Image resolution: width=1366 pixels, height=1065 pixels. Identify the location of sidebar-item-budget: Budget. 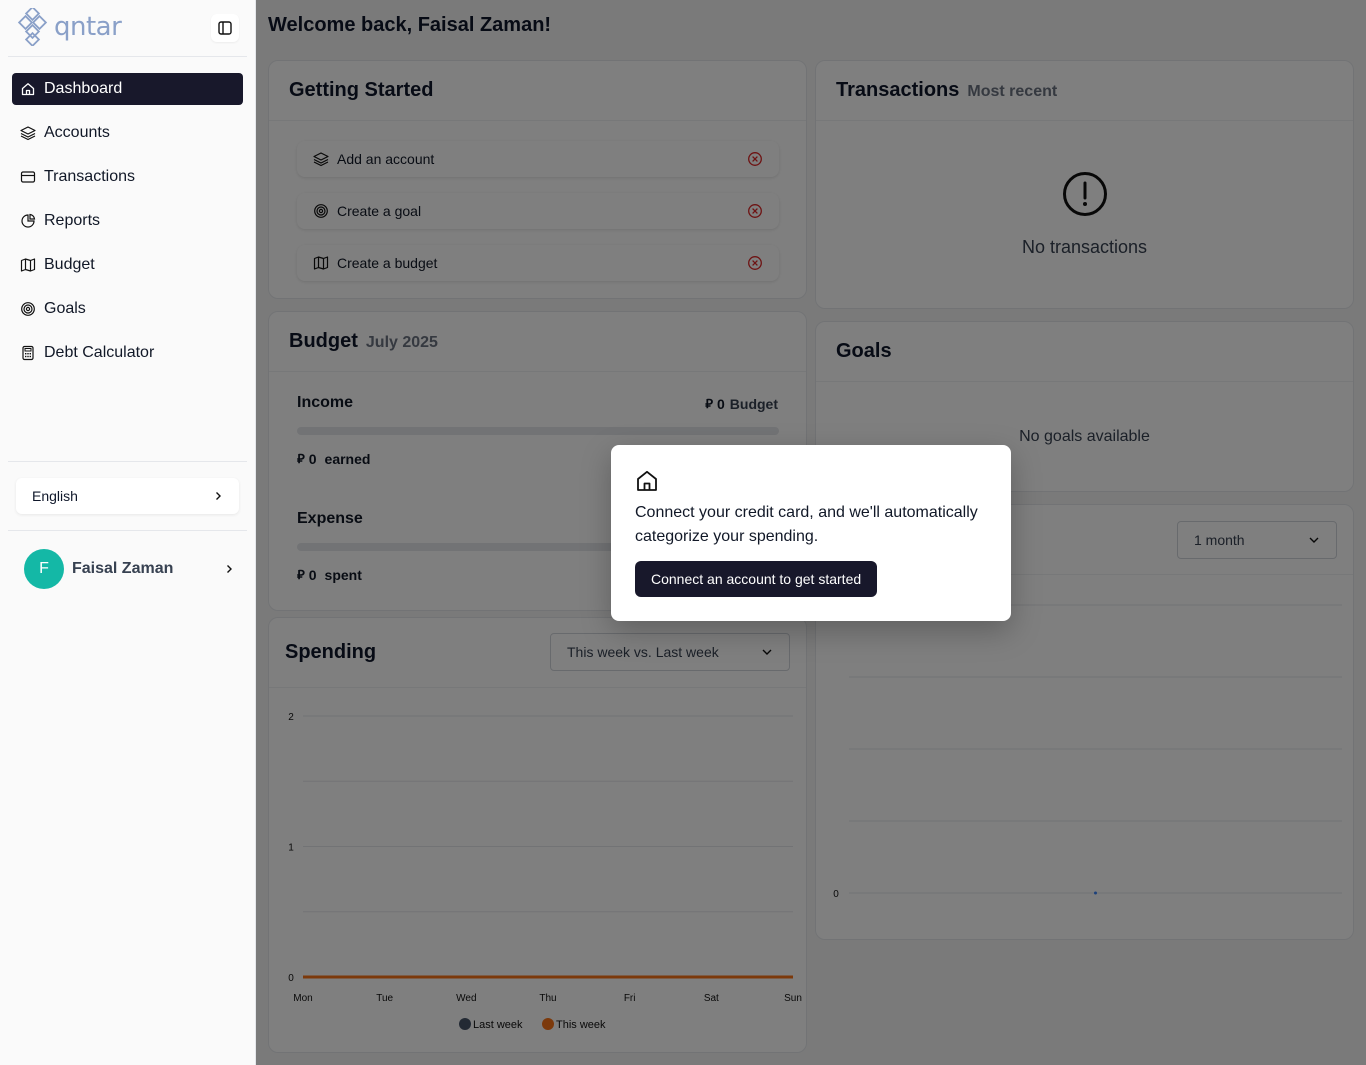
(127, 265).